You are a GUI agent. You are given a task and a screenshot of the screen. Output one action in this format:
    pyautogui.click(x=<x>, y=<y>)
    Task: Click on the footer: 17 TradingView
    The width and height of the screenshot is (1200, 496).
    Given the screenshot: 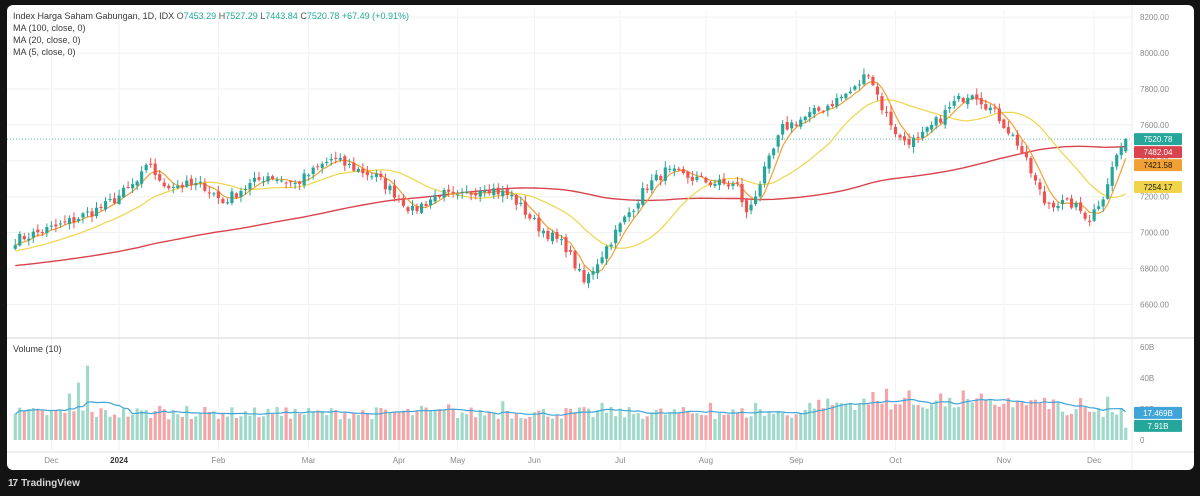 What is the action you would take?
    pyautogui.click(x=600, y=484)
    